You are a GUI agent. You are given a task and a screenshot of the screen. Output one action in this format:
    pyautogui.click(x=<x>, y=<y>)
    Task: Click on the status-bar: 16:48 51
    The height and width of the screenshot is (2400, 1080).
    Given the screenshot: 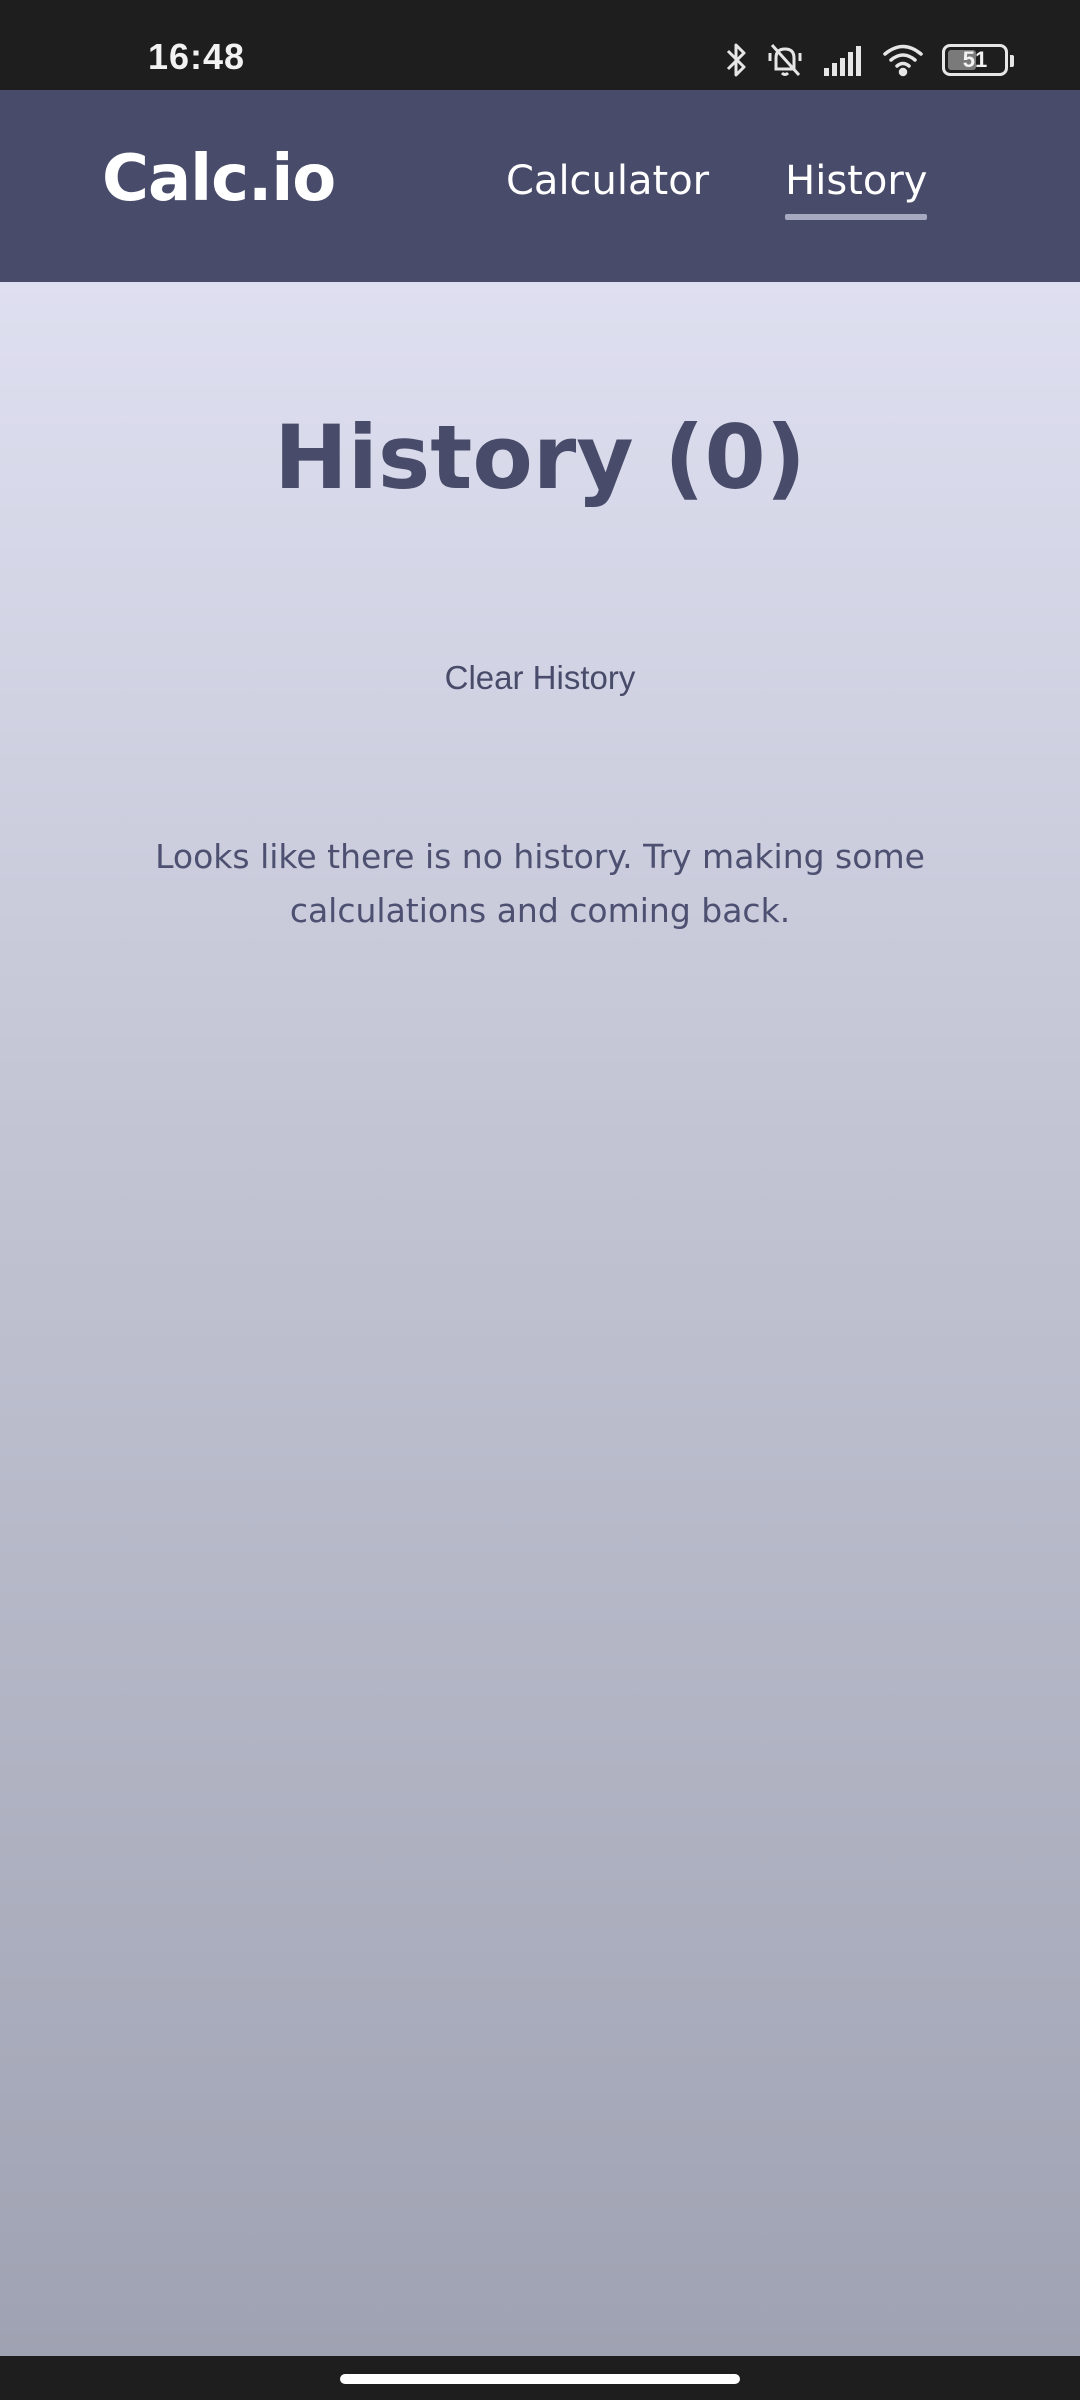 What is the action you would take?
    pyautogui.click(x=540, y=45)
    